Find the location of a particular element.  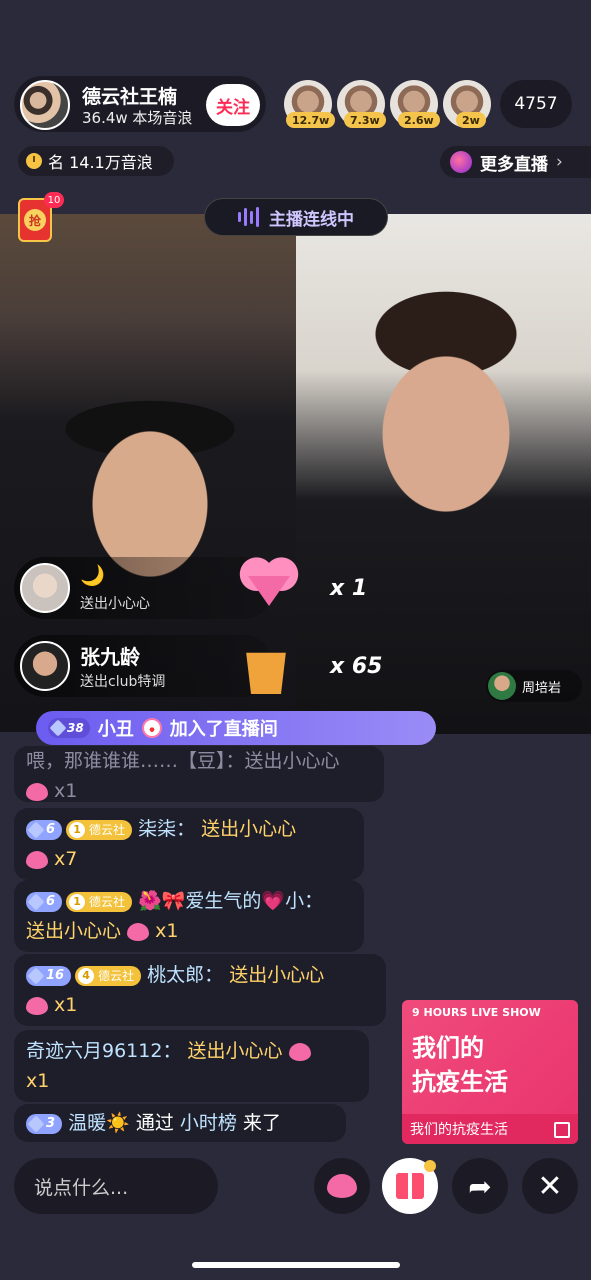

viewer-contribution-badge: 2.6w is located at coordinates (419, 120).